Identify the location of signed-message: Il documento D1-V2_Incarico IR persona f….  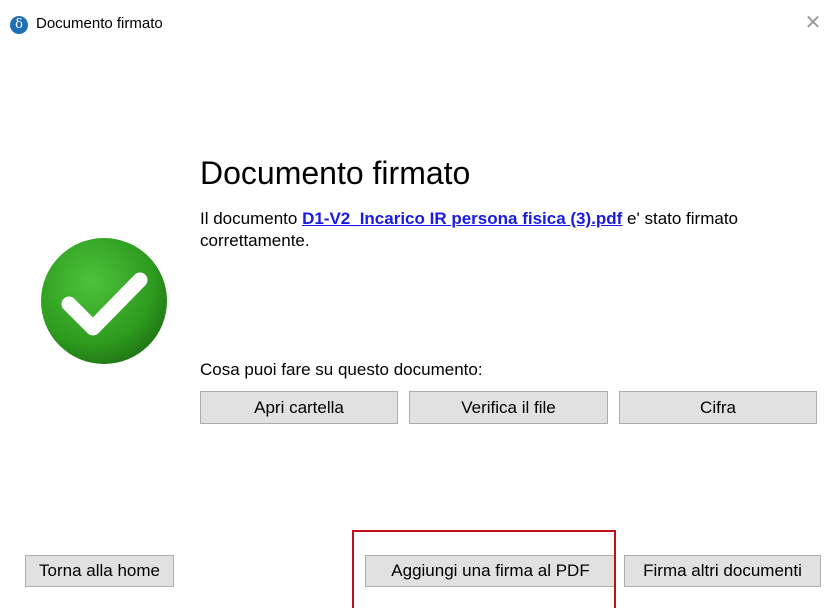
(500, 230).